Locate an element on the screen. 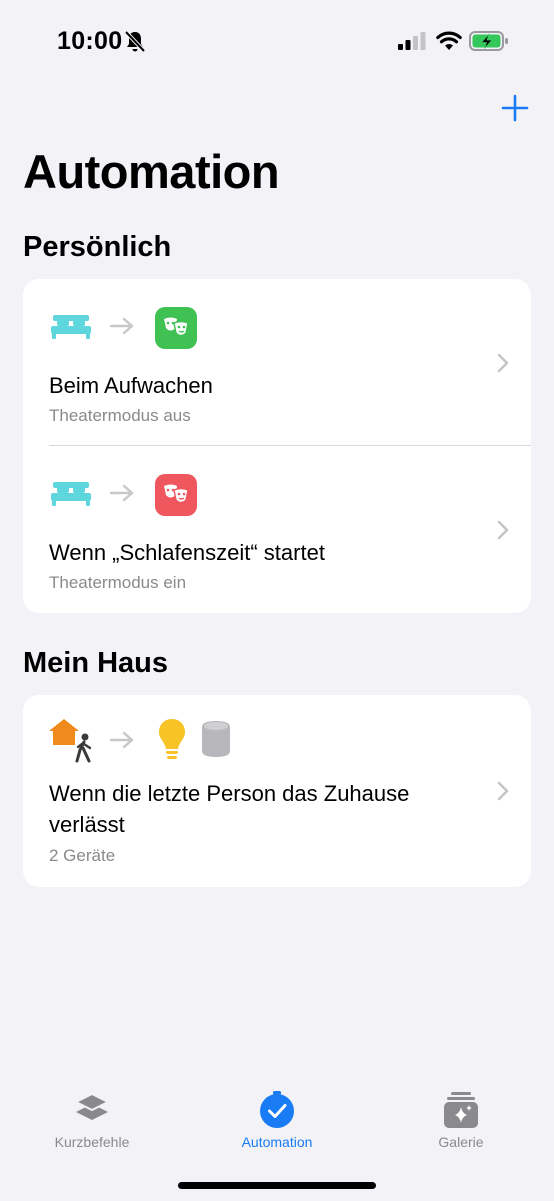 This screenshot has height=1201, width=554. house-person-leaving-icon is located at coordinates (70, 741).